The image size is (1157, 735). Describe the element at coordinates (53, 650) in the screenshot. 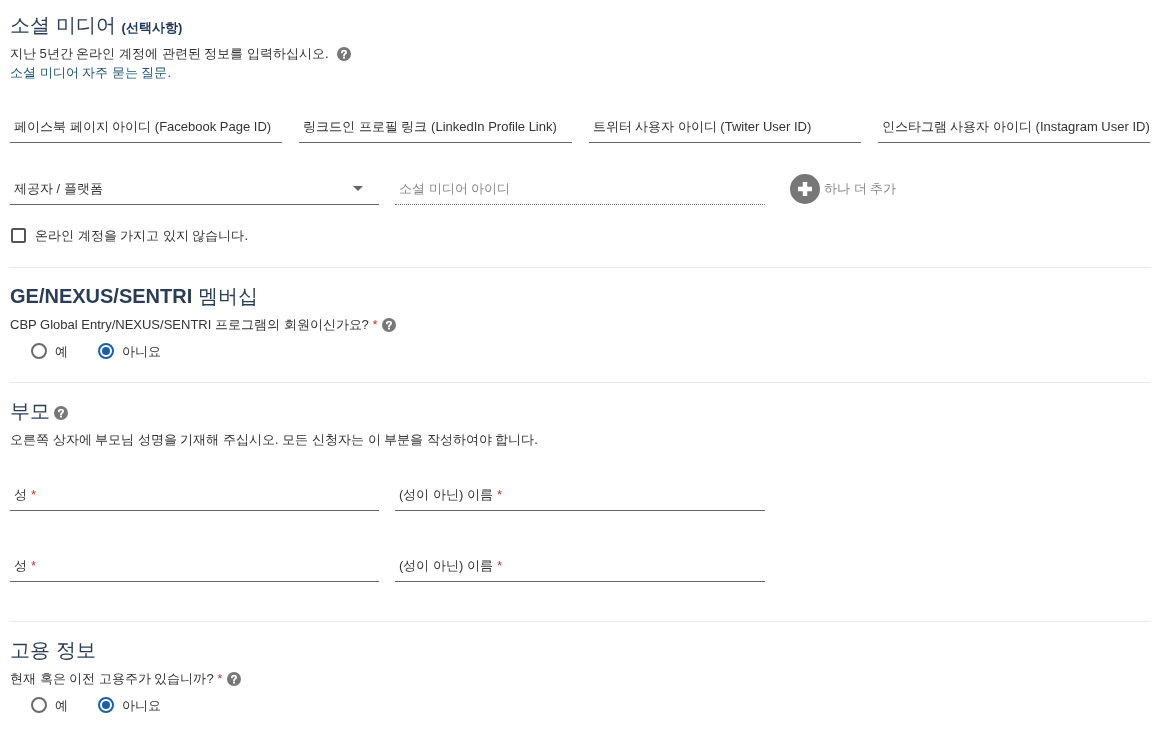

I see `section-title: 고용 정보` at that location.